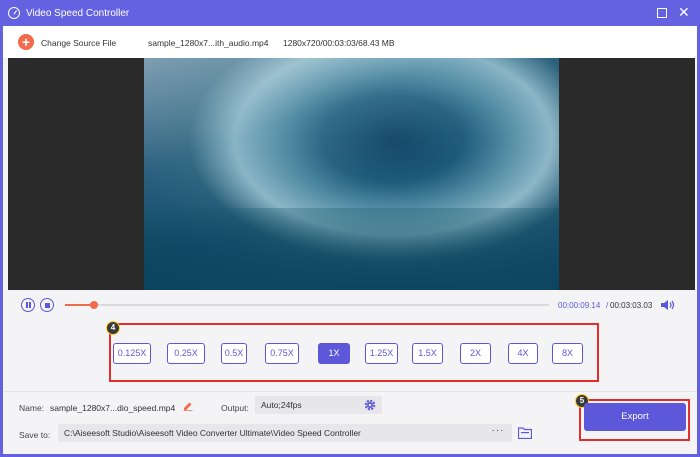  I want to click on total-time: 00:03:03.03, so click(631, 305).